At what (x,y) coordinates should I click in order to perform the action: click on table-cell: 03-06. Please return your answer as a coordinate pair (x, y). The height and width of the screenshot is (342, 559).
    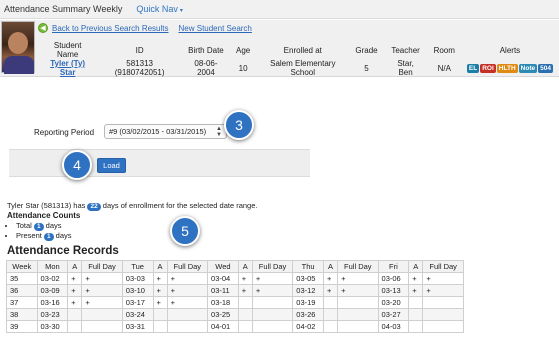
    Looking at the image, I should click on (393, 278).